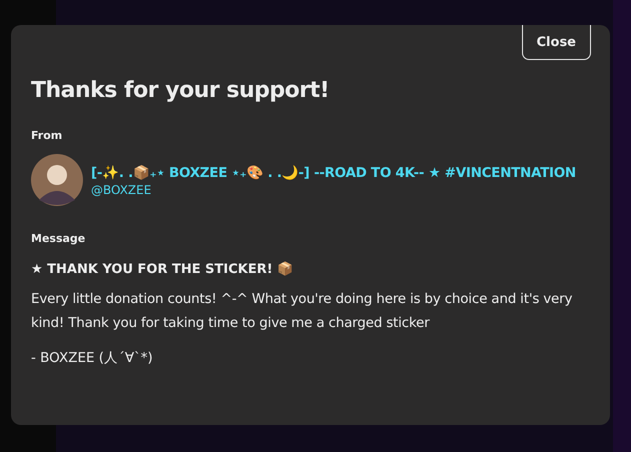  What do you see at coordinates (121, 189) in the screenshot?
I see `sender-handle: @BOXZEE` at bounding box center [121, 189].